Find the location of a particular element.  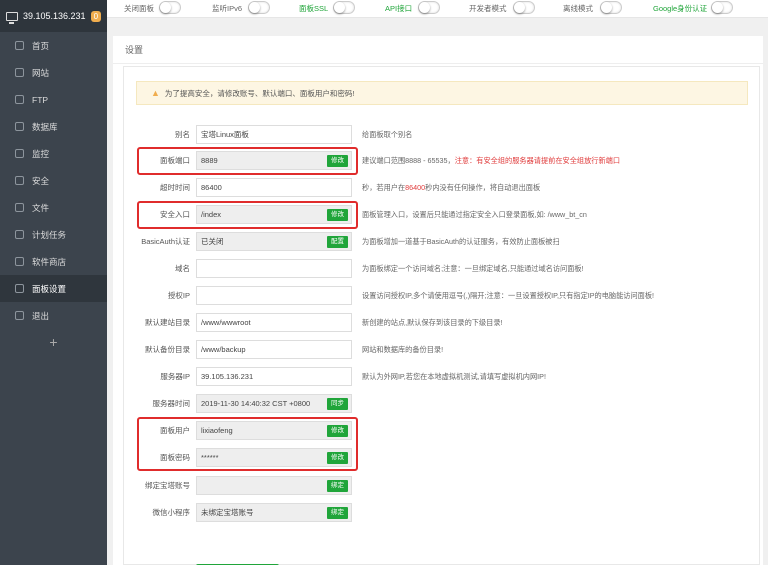

port-hint-text: 建议端口范围8888 - 65535， is located at coordinates (408, 160).